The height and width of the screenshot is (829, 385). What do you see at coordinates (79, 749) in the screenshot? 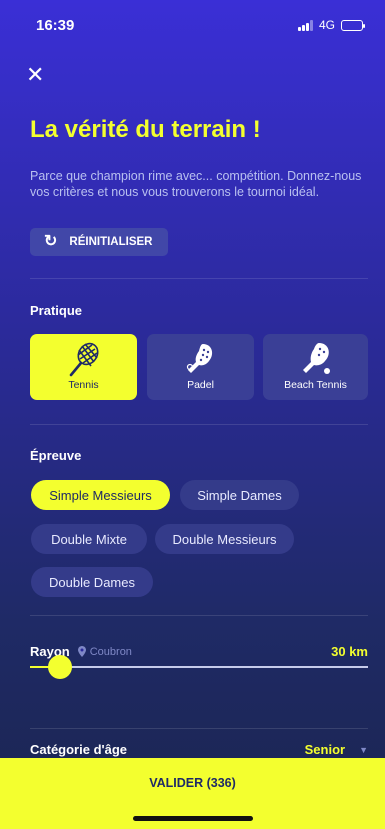
I see `age-category-label: Catégorie d'âge` at bounding box center [79, 749].